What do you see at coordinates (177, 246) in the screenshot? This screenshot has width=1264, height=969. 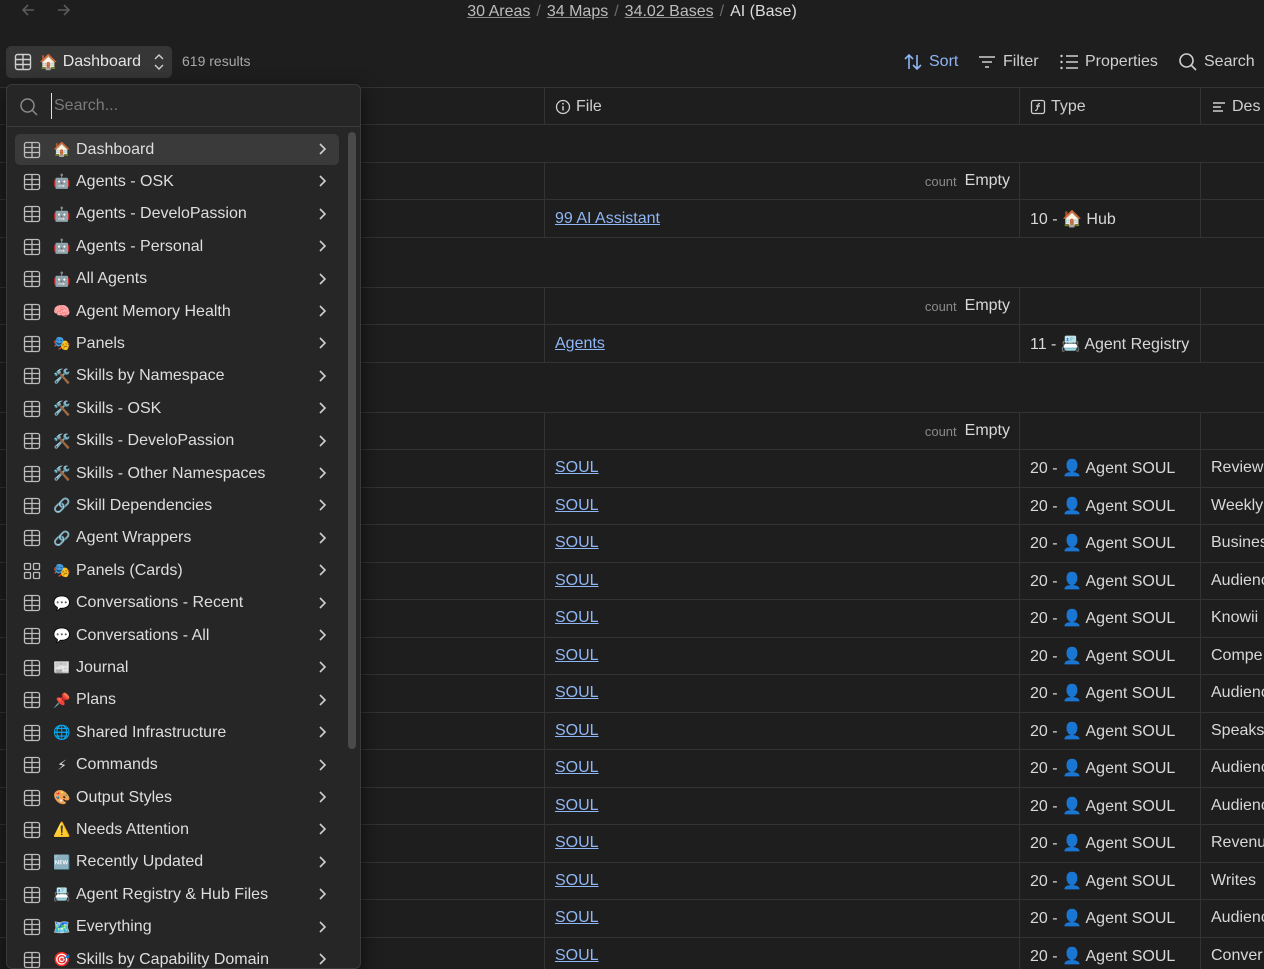 I see `view-item: 🤖 Agents - Personal` at bounding box center [177, 246].